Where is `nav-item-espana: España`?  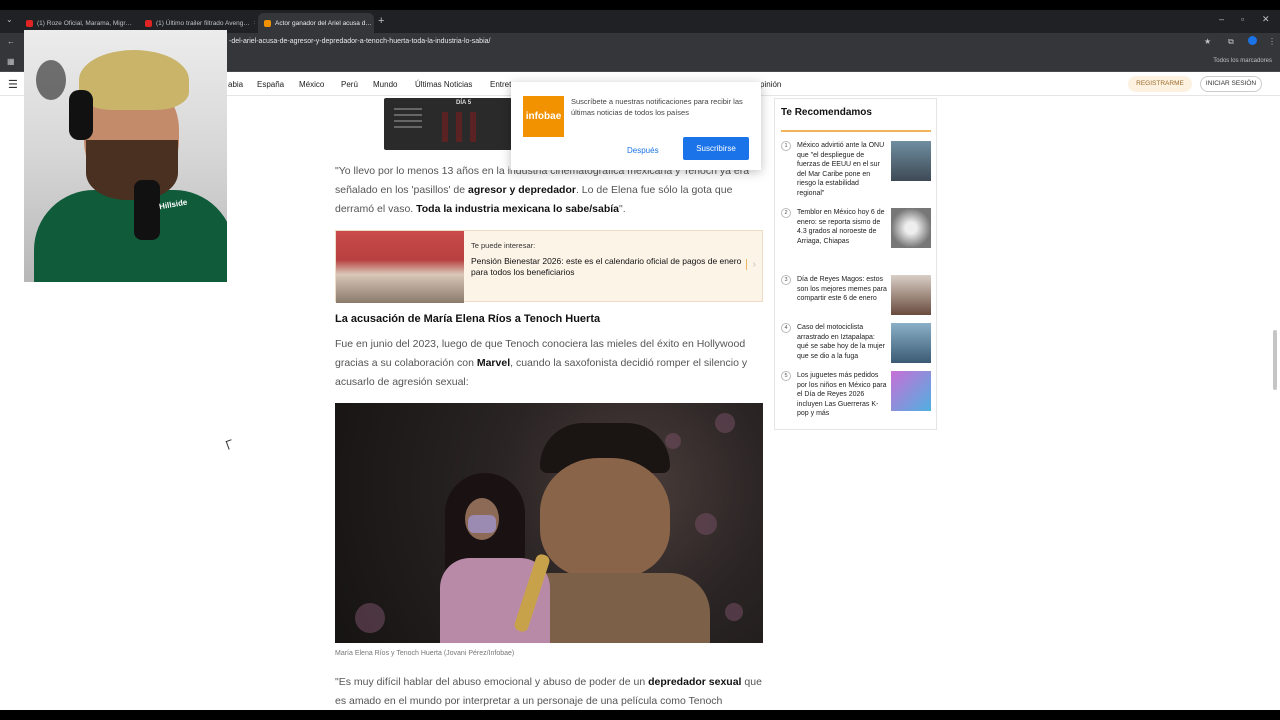 nav-item-espana: España is located at coordinates (270, 84).